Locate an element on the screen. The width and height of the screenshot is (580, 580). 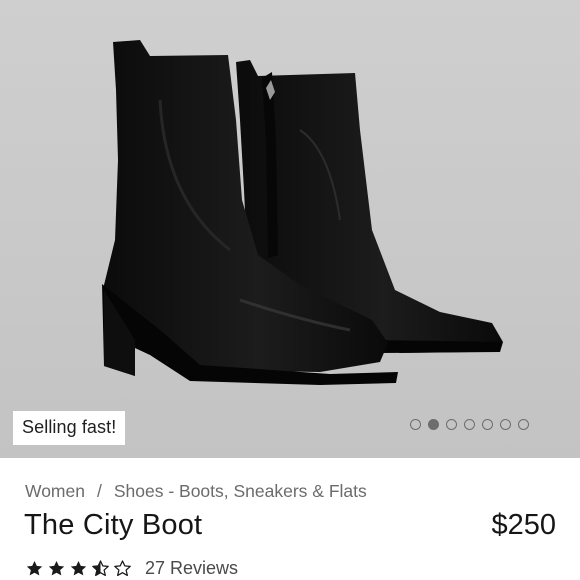
product-price: $250 is located at coordinates (523, 525).